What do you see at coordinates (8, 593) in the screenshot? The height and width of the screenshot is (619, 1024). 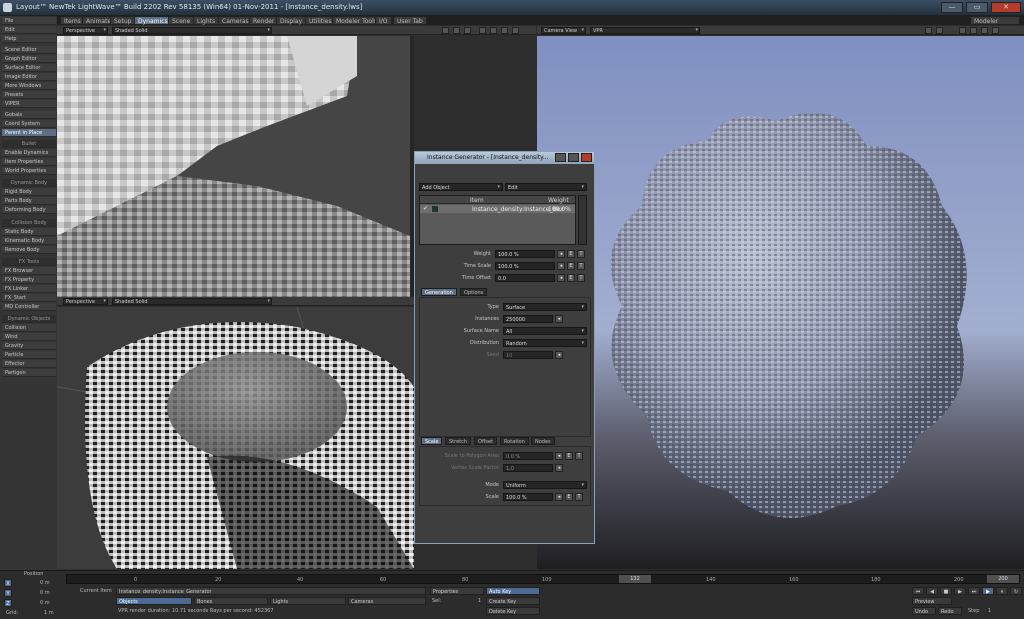 I see `y-axis-button: Y` at bounding box center [8, 593].